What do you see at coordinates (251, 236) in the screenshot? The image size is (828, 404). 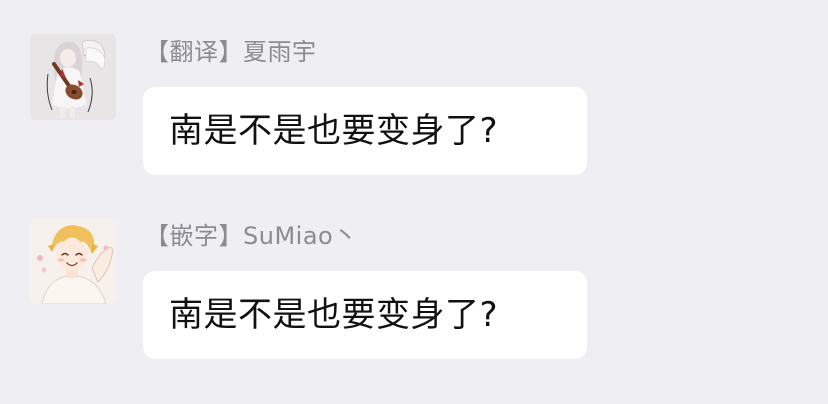 I see `sender-name: 【嵌字】SuMiao丶` at bounding box center [251, 236].